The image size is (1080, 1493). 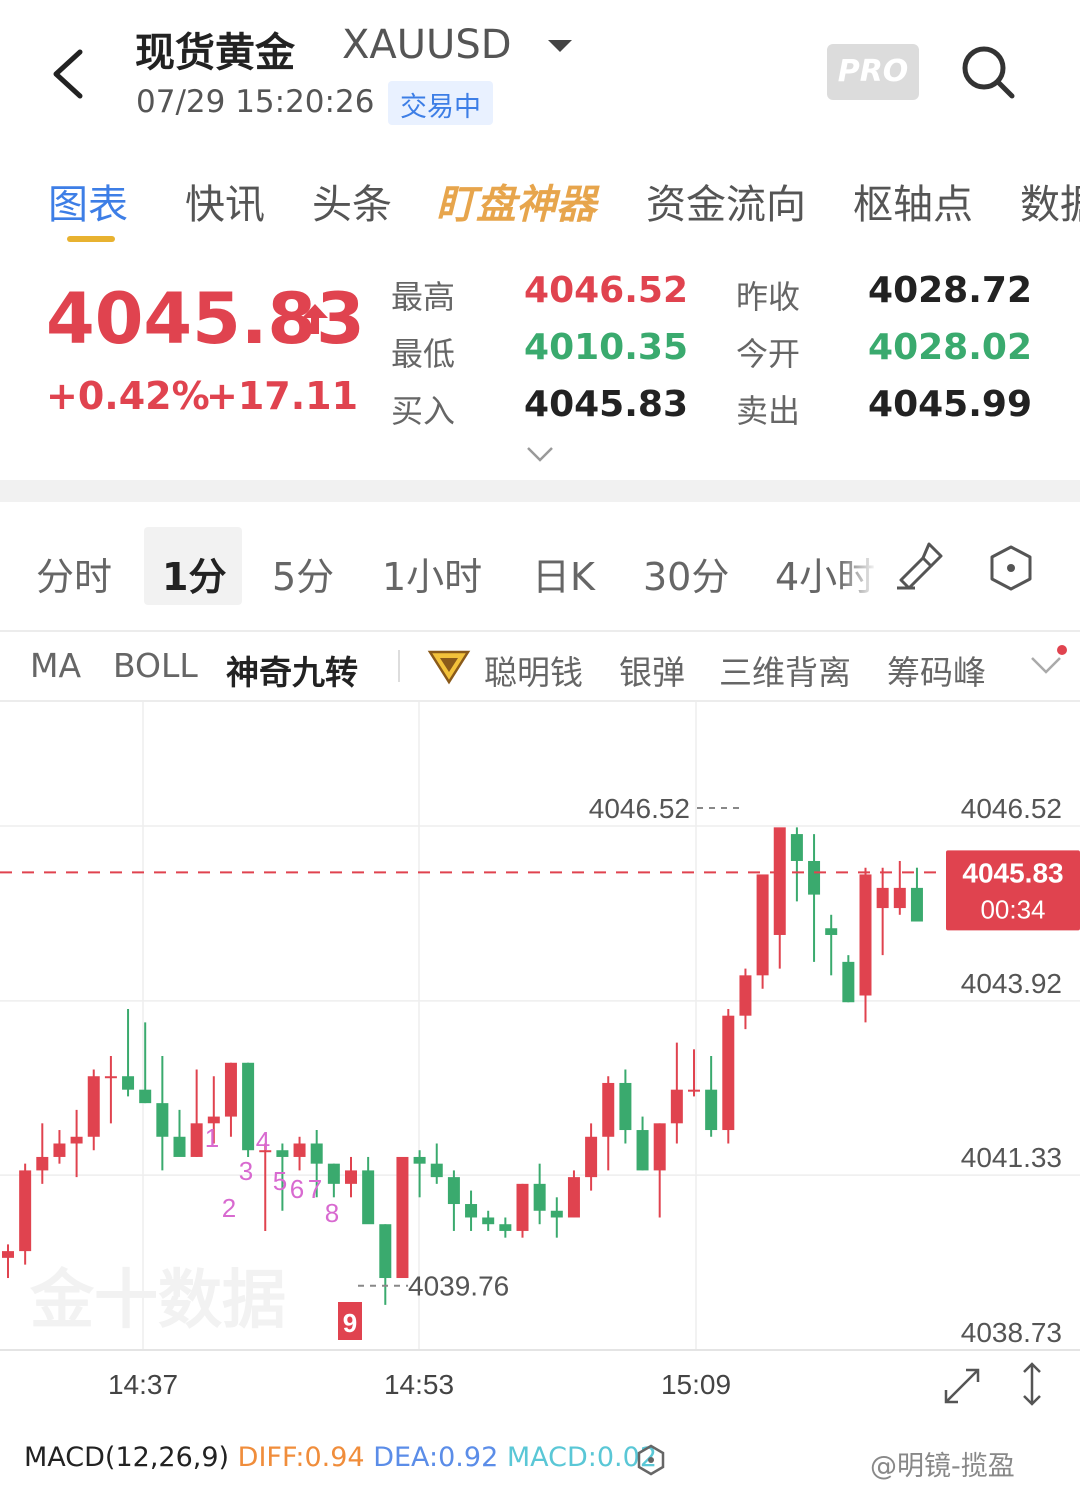 I want to click on timestamp: 07/29 15:20:26, so click(x=255, y=102).